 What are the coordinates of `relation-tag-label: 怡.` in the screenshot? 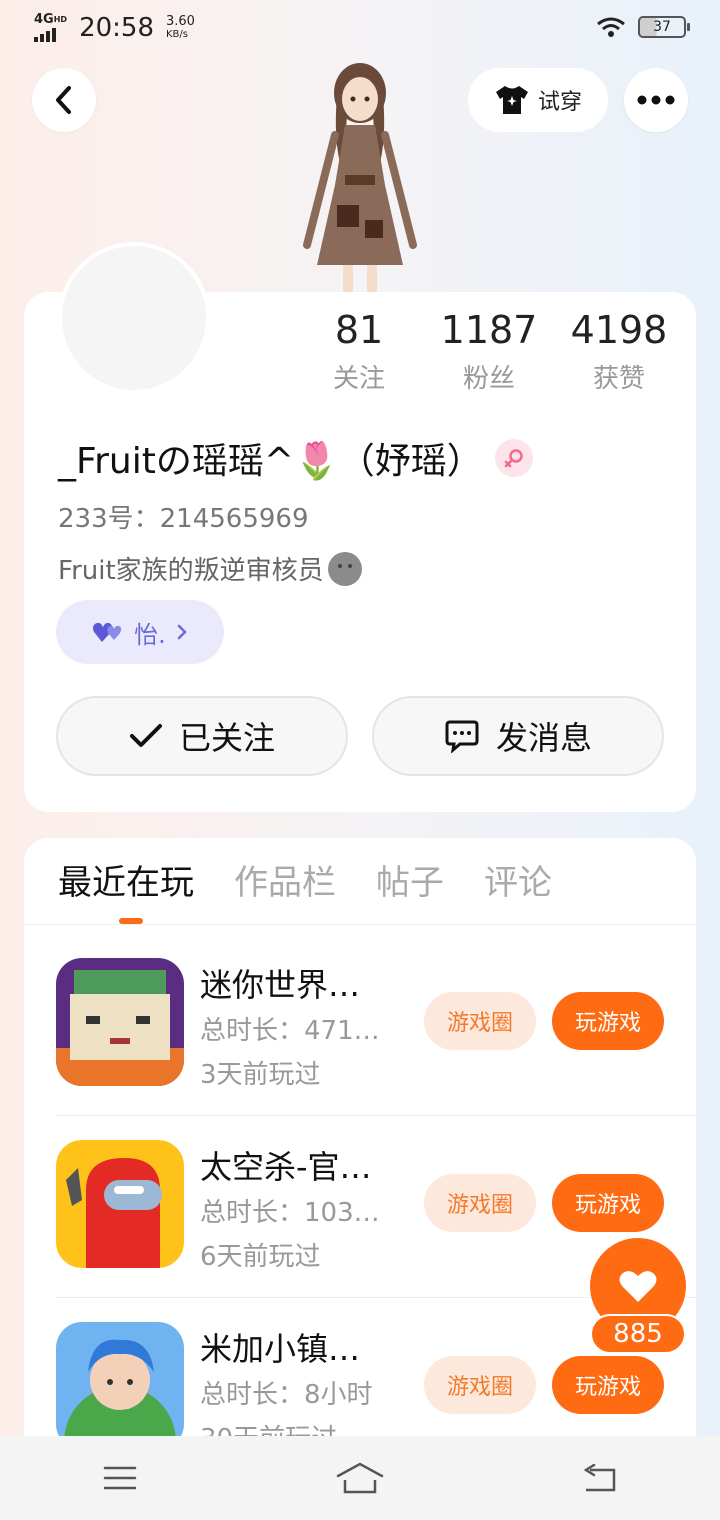 It's located at (150, 634).